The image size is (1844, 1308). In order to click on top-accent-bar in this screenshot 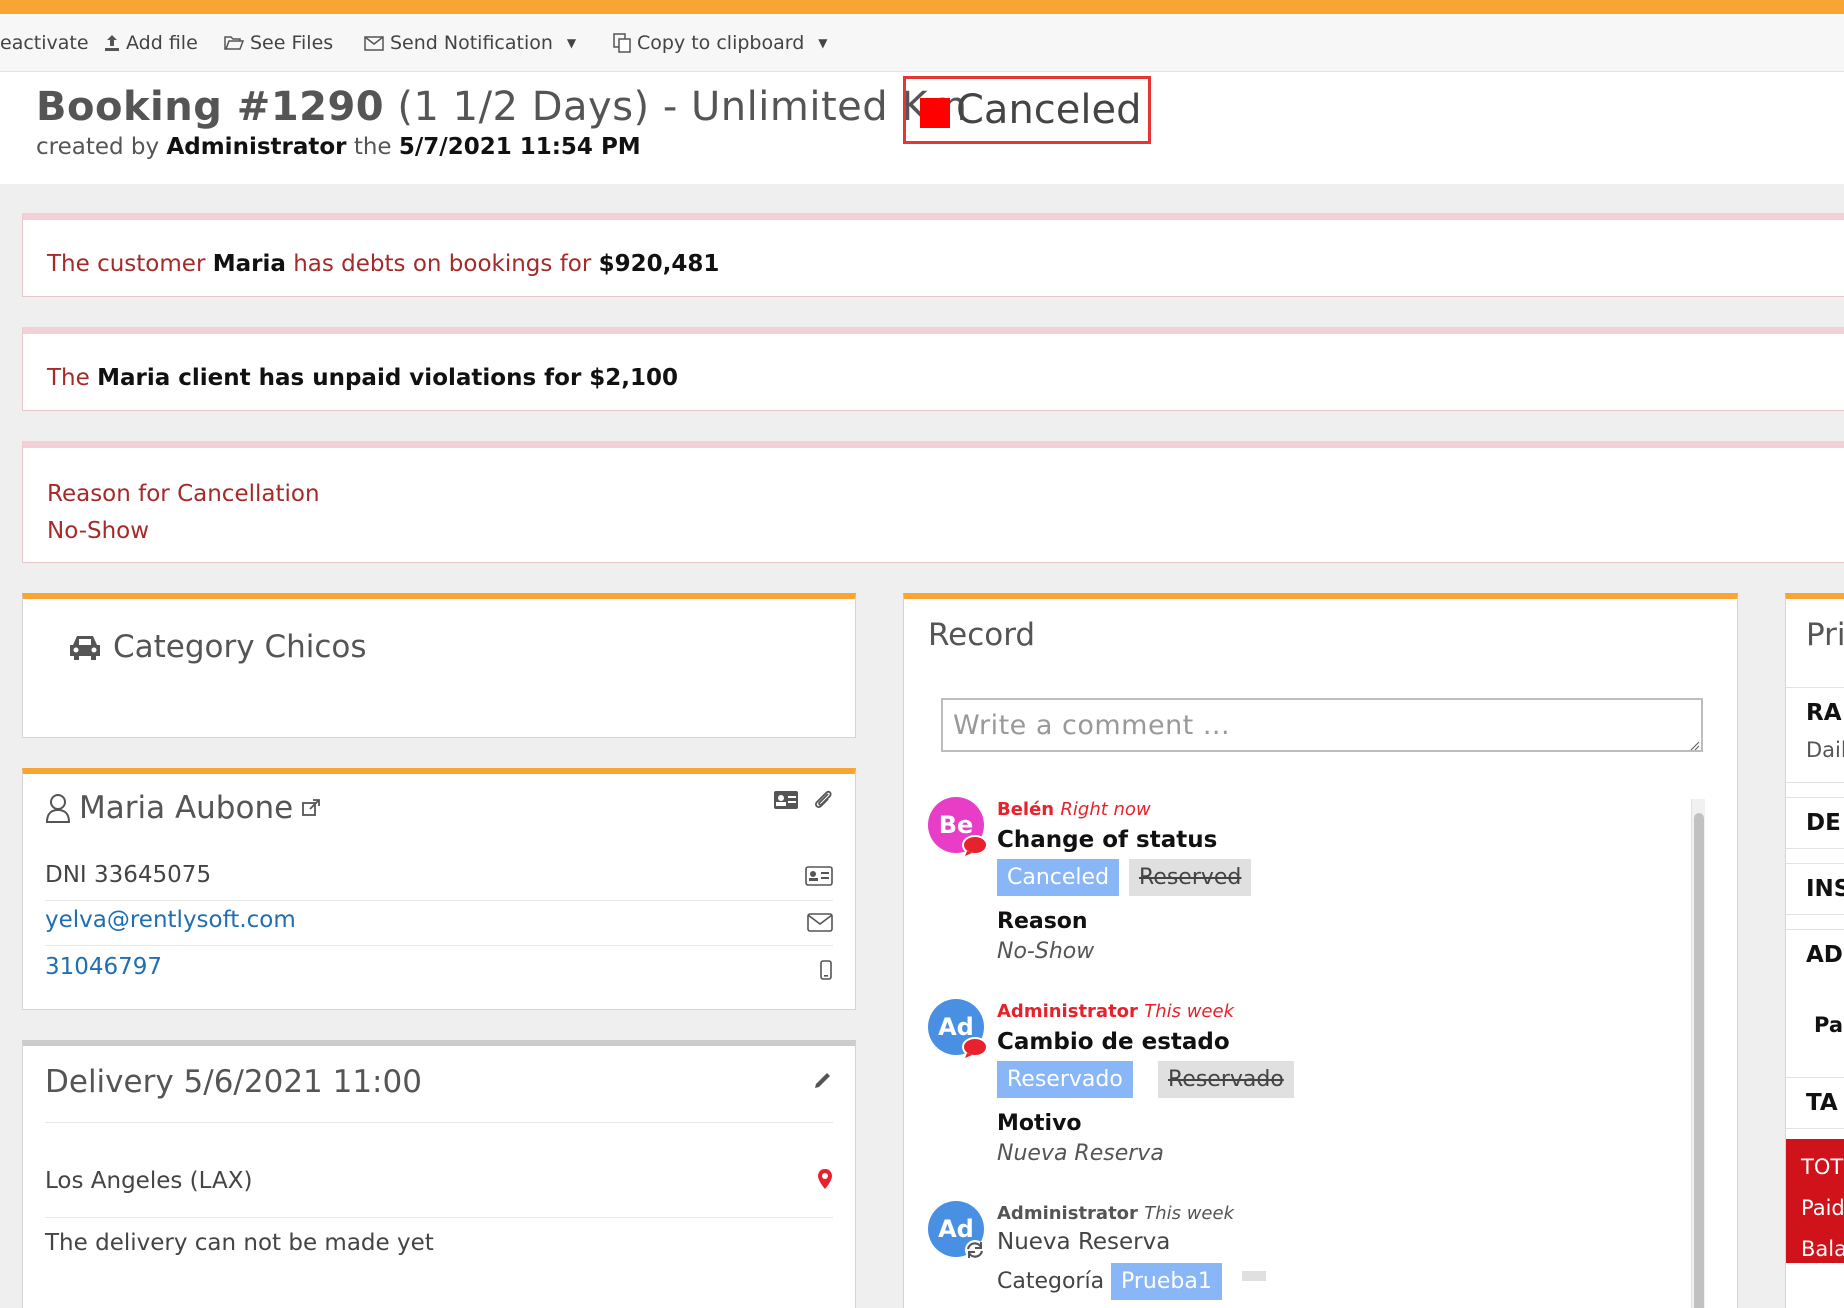, I will do `click(922, 7)`.